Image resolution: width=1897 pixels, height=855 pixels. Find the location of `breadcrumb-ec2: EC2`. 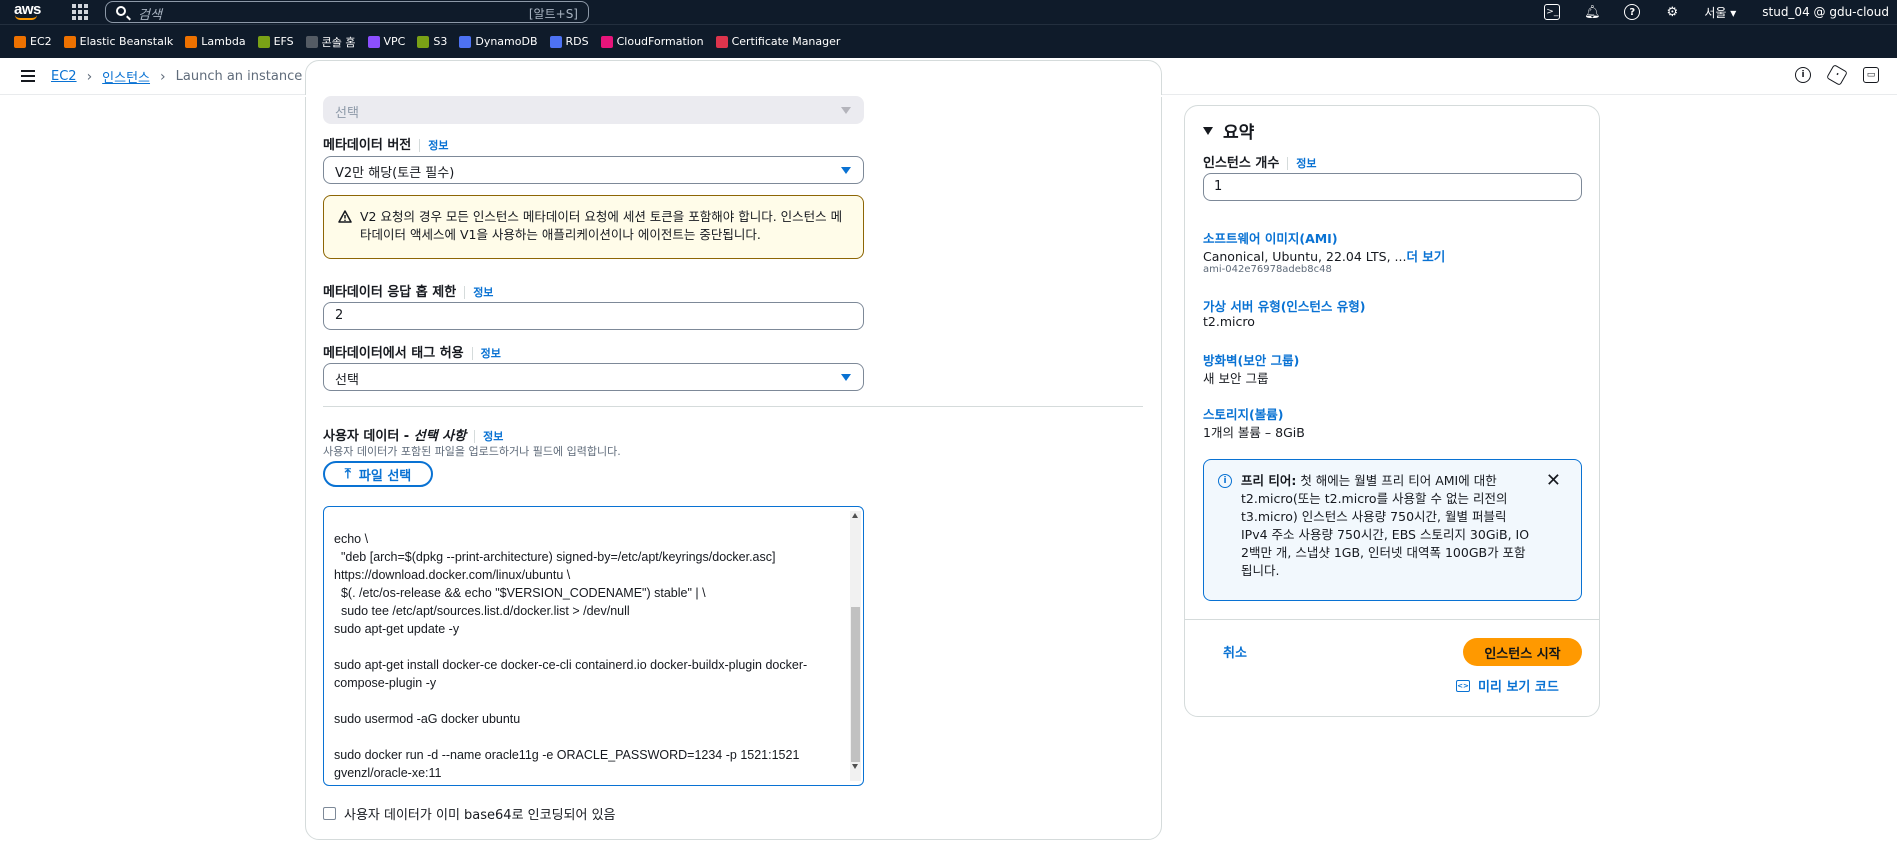

breadcrumb-ec2: EC2 is located at coordinates (64, 76).